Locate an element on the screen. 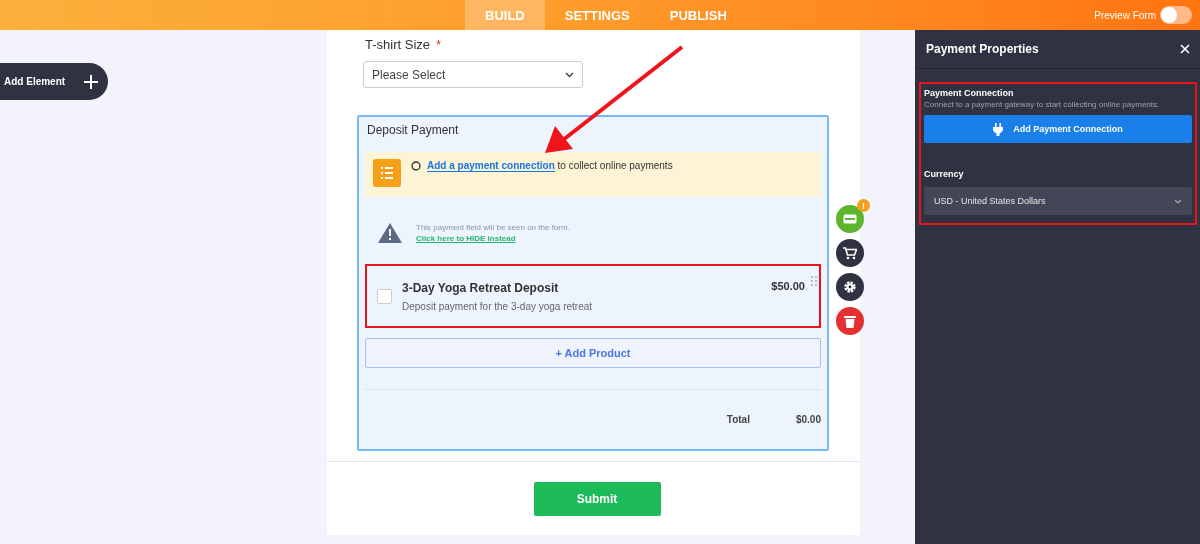 This screenshot has height=544, width=1200. warning-icon is located at coordinates (390, 233).